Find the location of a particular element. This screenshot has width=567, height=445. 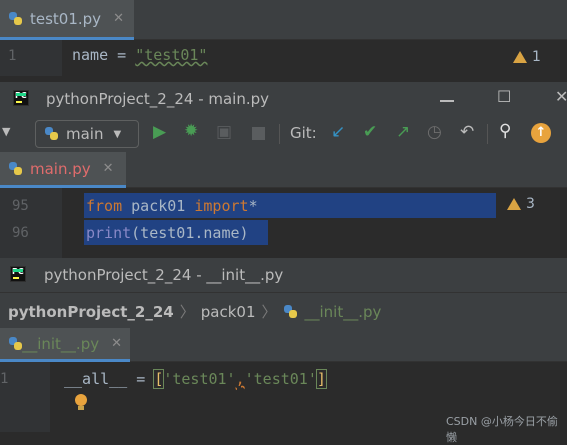

tab-label: main.py is located at coordinates (60, 168).